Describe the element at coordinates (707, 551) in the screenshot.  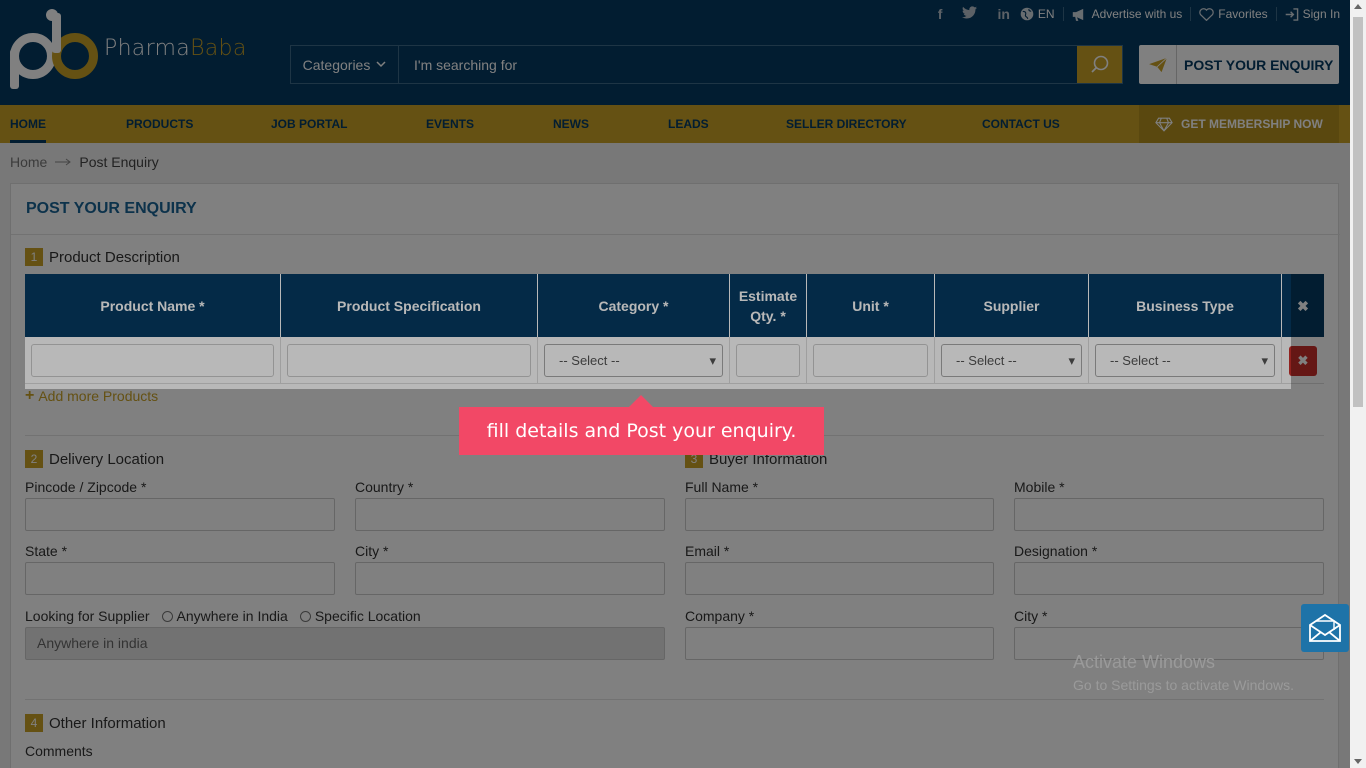
I see `email-label: Email *` at that location.